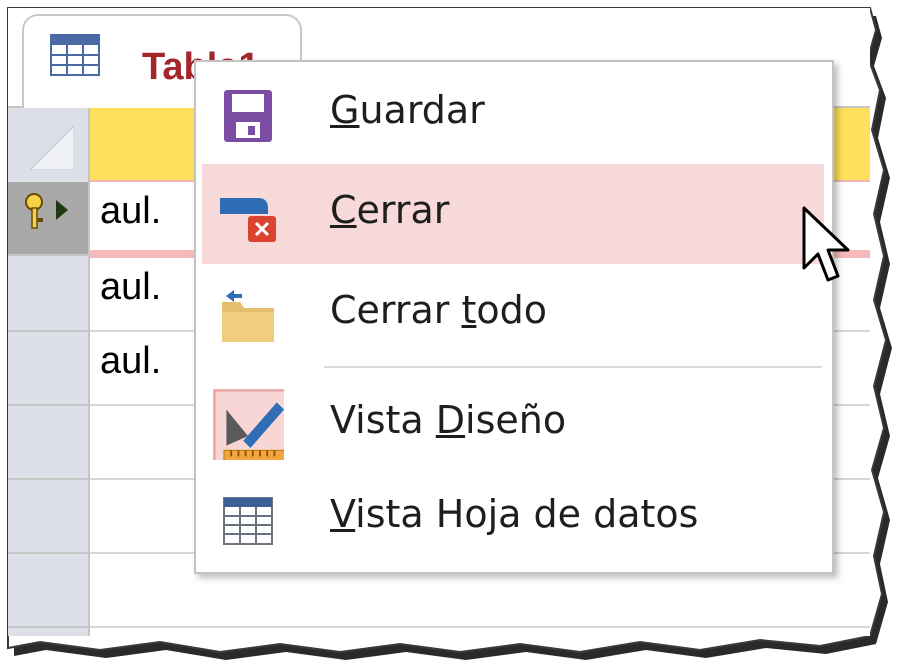 The width and height of the screenshot is (901, 660). Describe the element at coordinates (343, 210) in the screenshot. I see `access-key: C` at that location.